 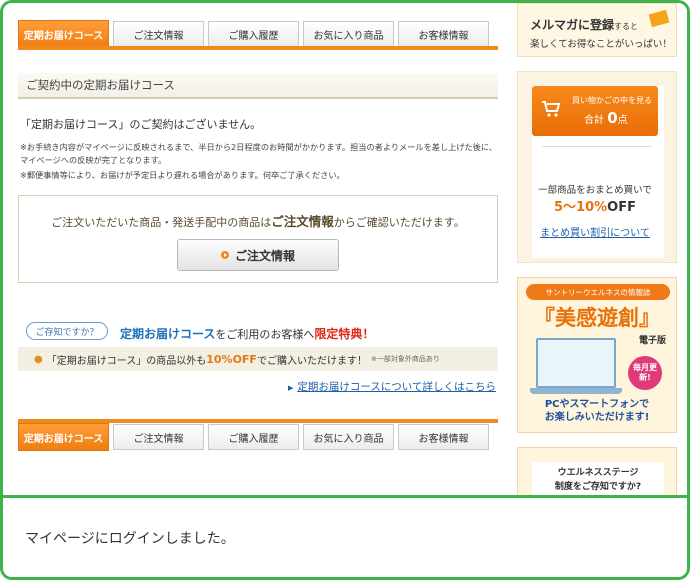 I want to click on cart-total-unit: 点, so click(x=622, y=120).